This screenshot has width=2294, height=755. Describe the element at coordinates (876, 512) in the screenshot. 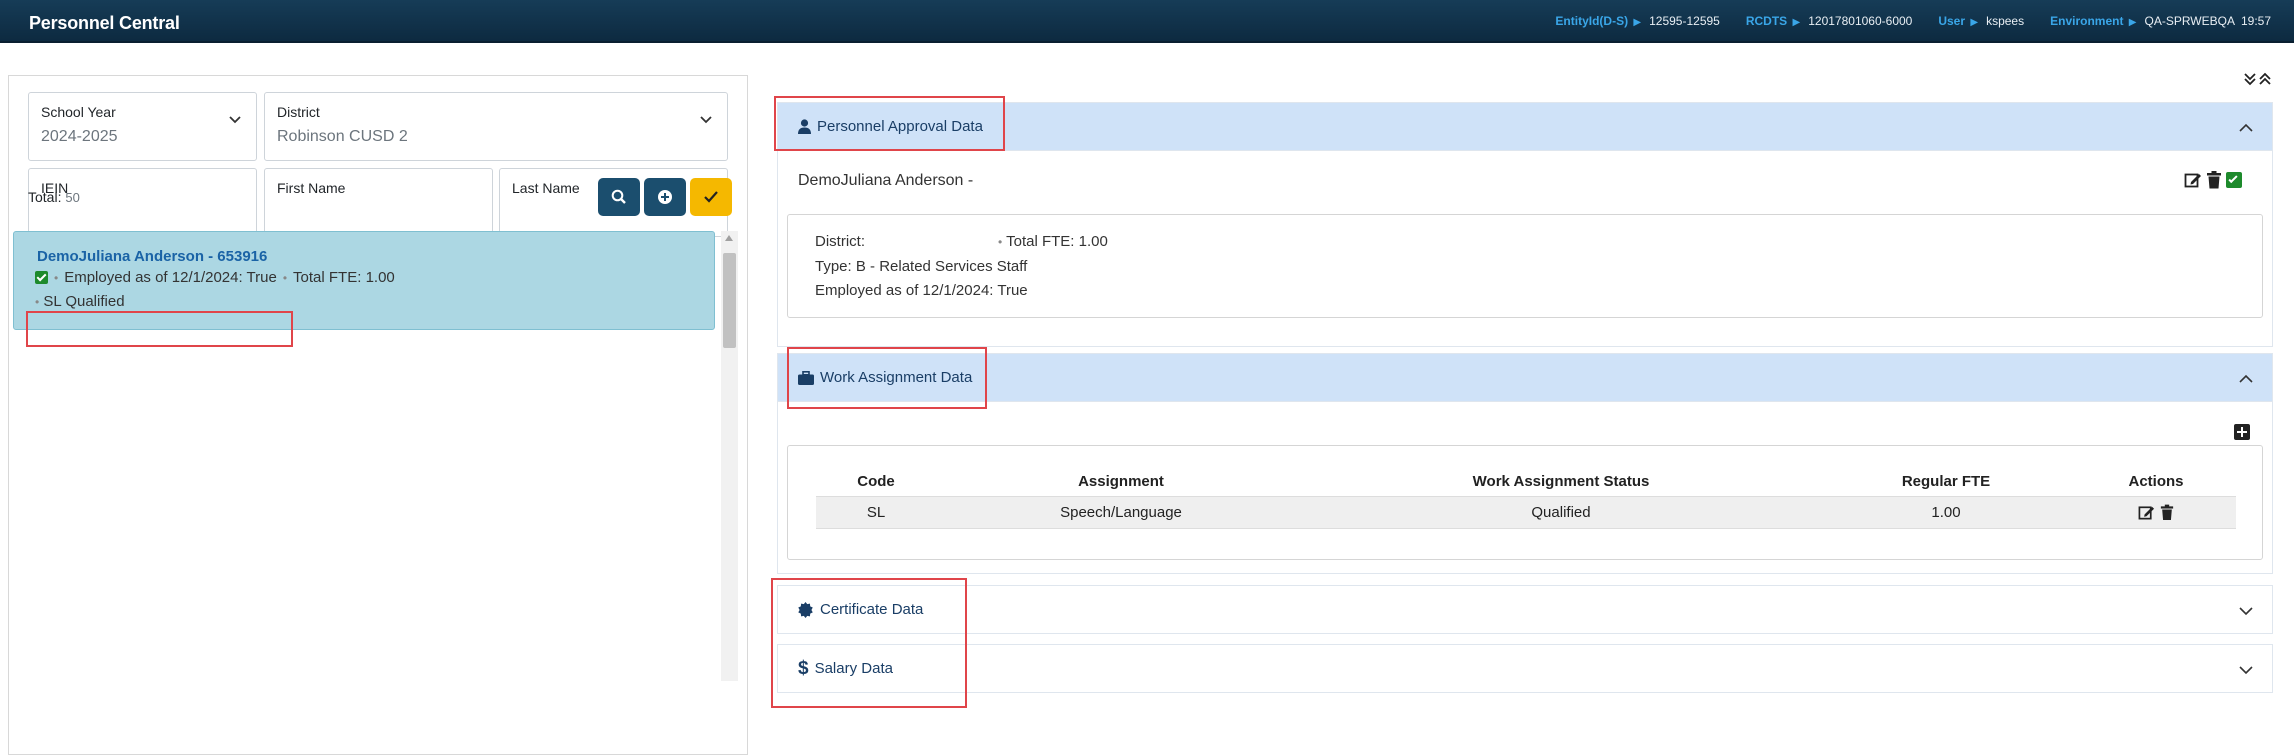

I see `cell-code: SL` at that location.